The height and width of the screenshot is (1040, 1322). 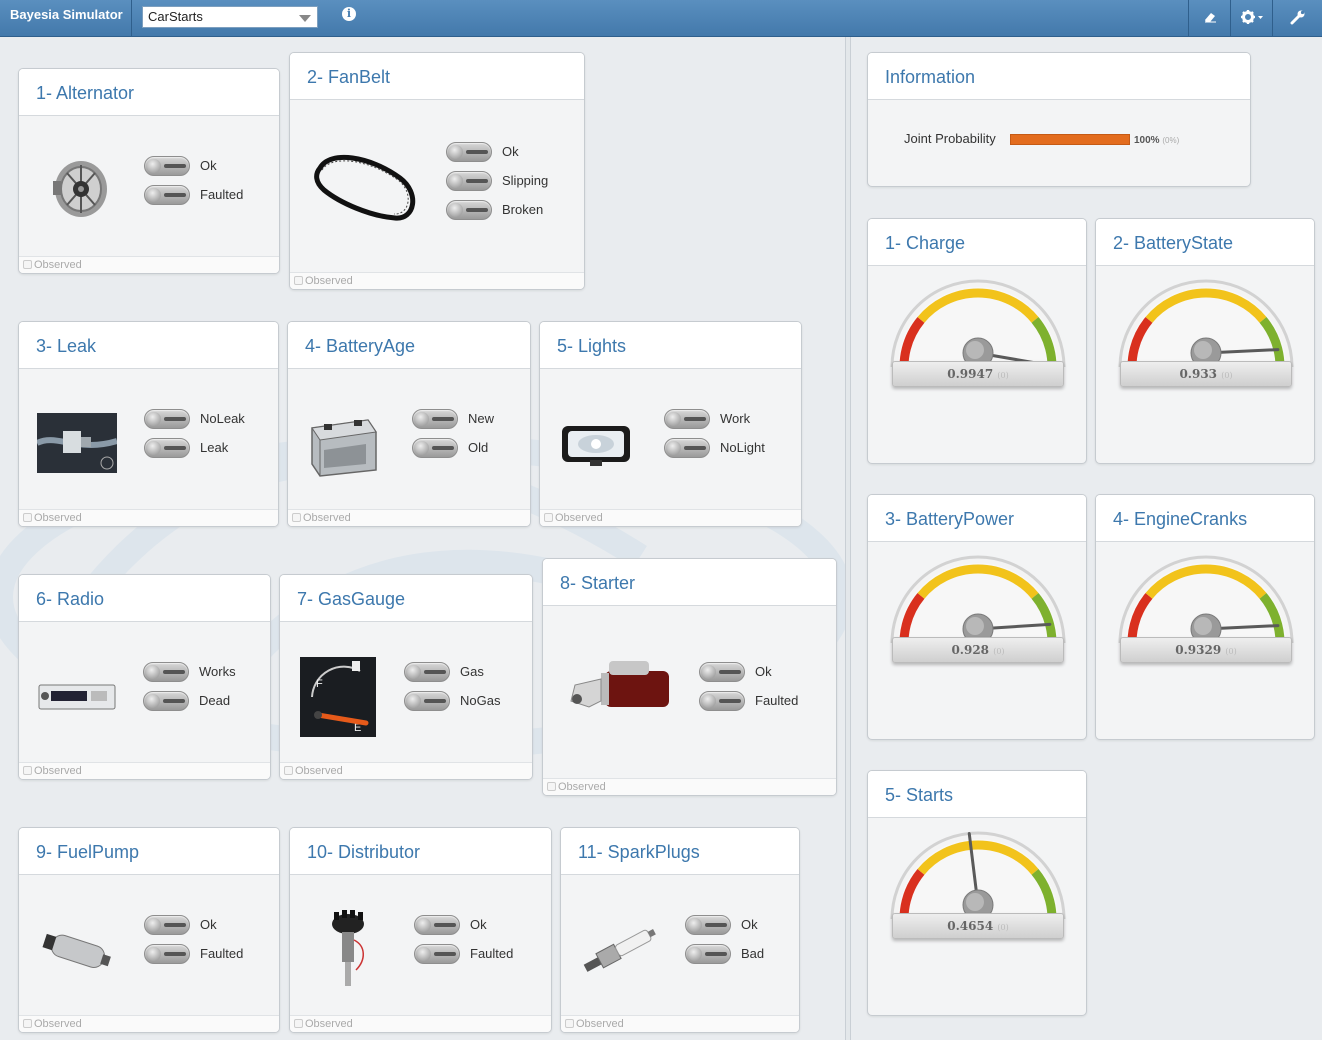 What do you see at coordinates (977, 341) in the screenshot?
I see `target-panel-charge: 1- Charge 01 0.9947 (0)` at bounding box center [977, 341].